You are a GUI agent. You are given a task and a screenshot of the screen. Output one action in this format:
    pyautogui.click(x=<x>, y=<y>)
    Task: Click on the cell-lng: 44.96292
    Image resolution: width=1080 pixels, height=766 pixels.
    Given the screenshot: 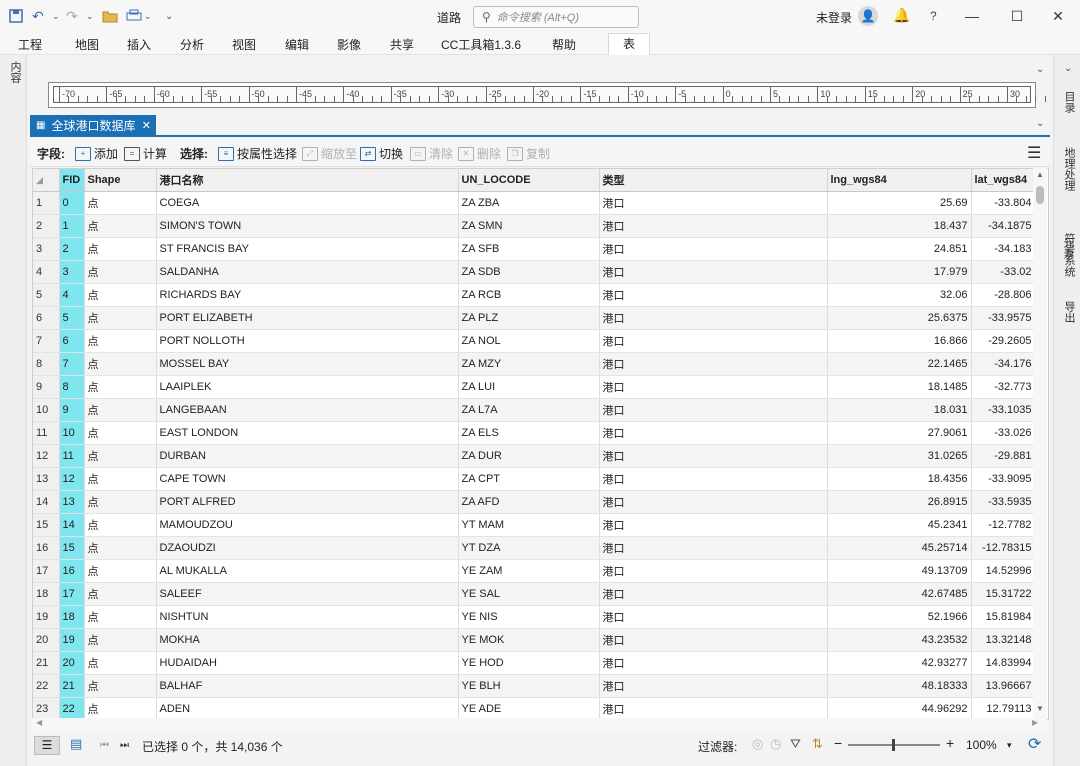 What is the action you would take?
    pyautogui.click(x=899, y=708)
    